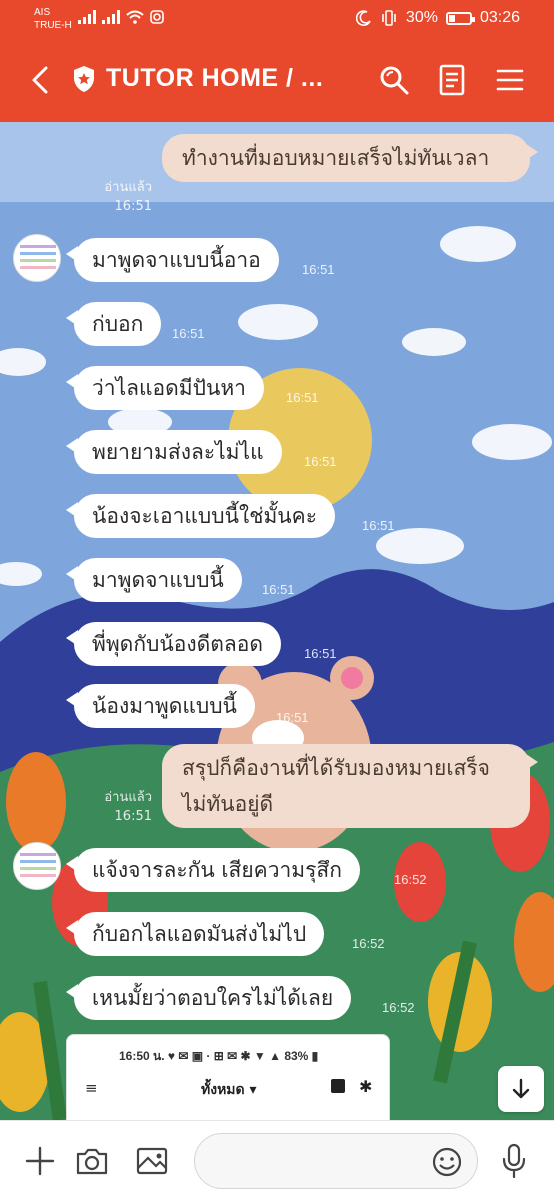  What do you see at coordinates (91, 1088) in the screenshot?
I see `screenshot-menu-icon: ≡` at bounding box center [91, 1088].